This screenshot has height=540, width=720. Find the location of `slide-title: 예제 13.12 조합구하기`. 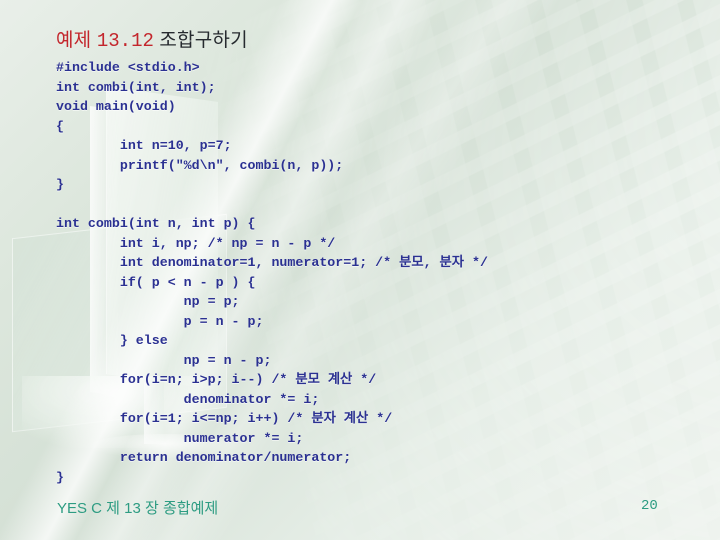

slide-title: 예제 13.12 조합구하기 is located at coordinates (152, 38).